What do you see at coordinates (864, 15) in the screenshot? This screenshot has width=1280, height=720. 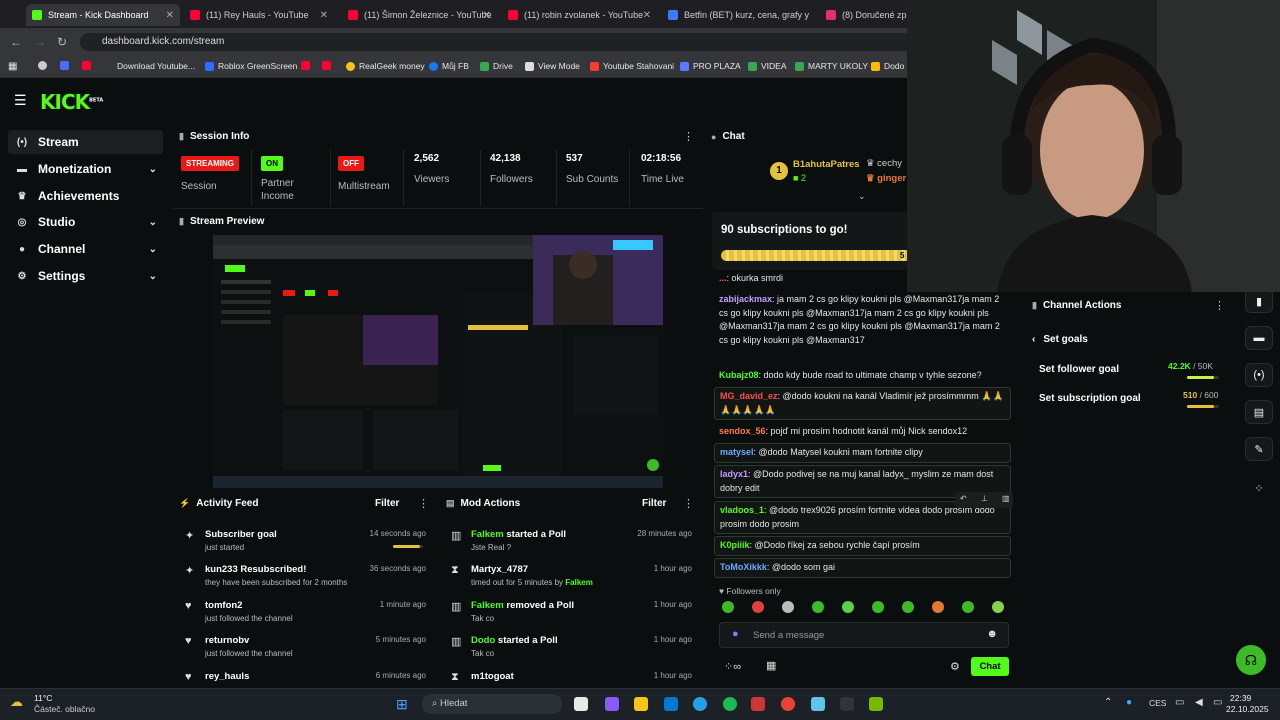 I see `tab-instagram: (8) Doručené zpráv` at bounding box center [864, 15].